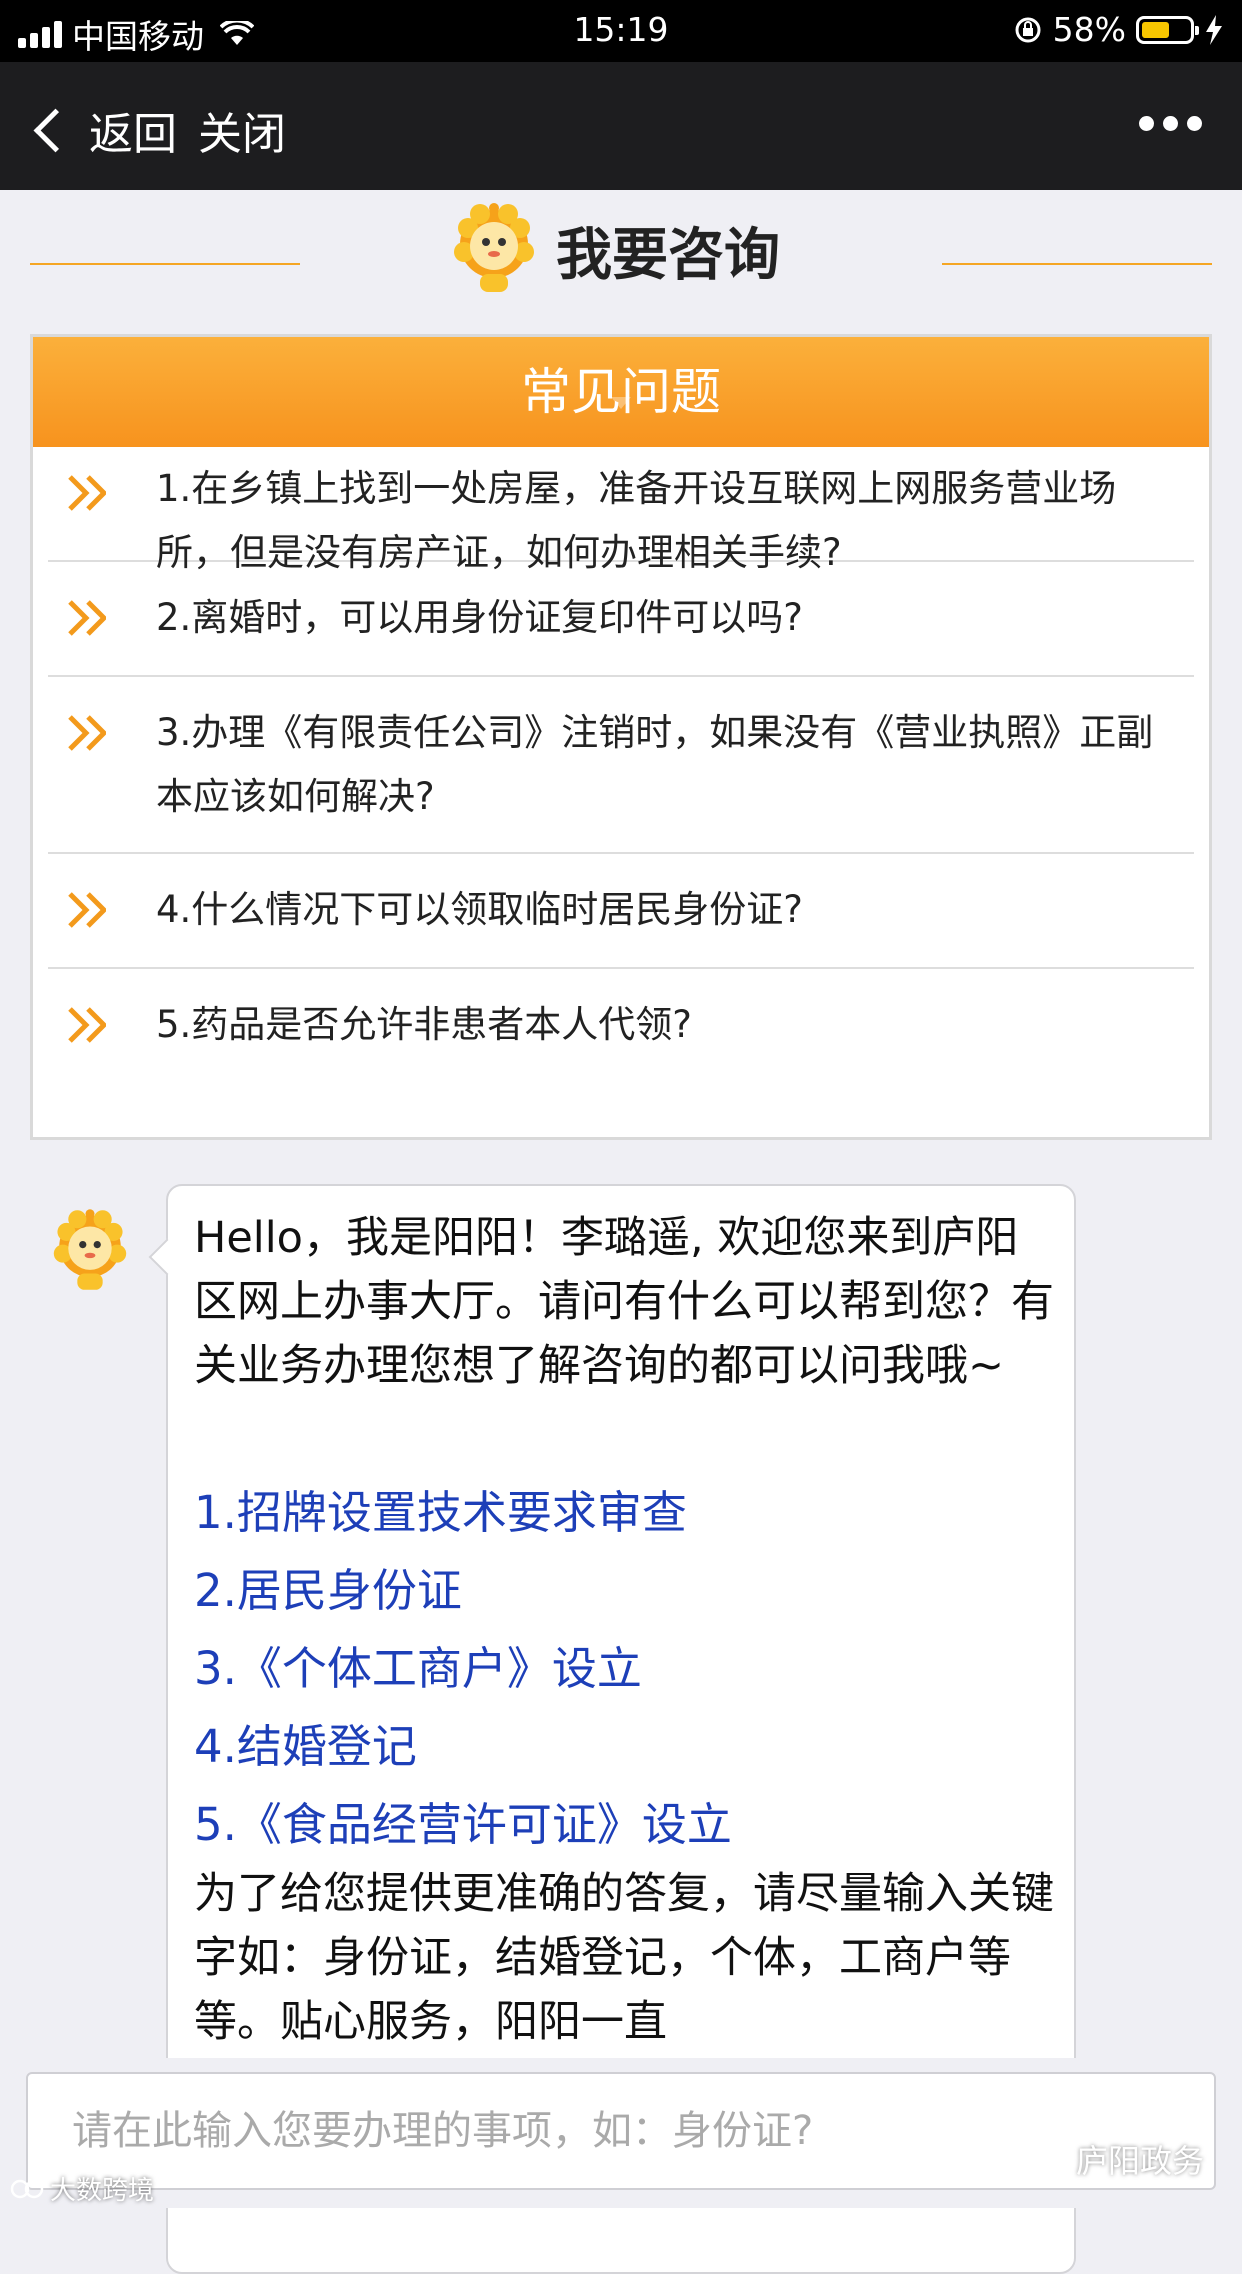  I want to click on faq-item-5: 5.药品是否允许非患者本人代领?, so click(621, 1026).